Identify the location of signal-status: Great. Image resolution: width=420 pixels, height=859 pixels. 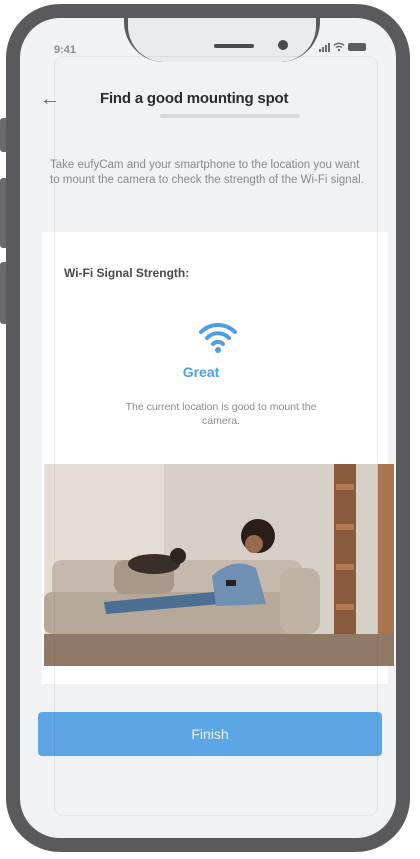
(201, 372).